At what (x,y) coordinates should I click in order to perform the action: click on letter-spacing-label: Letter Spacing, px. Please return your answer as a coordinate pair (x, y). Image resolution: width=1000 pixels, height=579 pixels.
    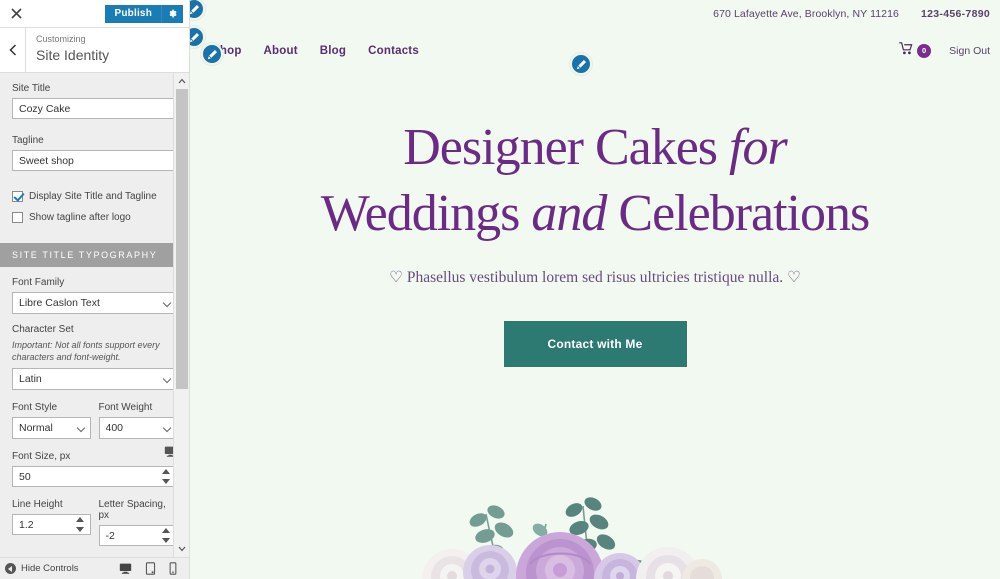
    Looking at the image, I should click on (132, 510).